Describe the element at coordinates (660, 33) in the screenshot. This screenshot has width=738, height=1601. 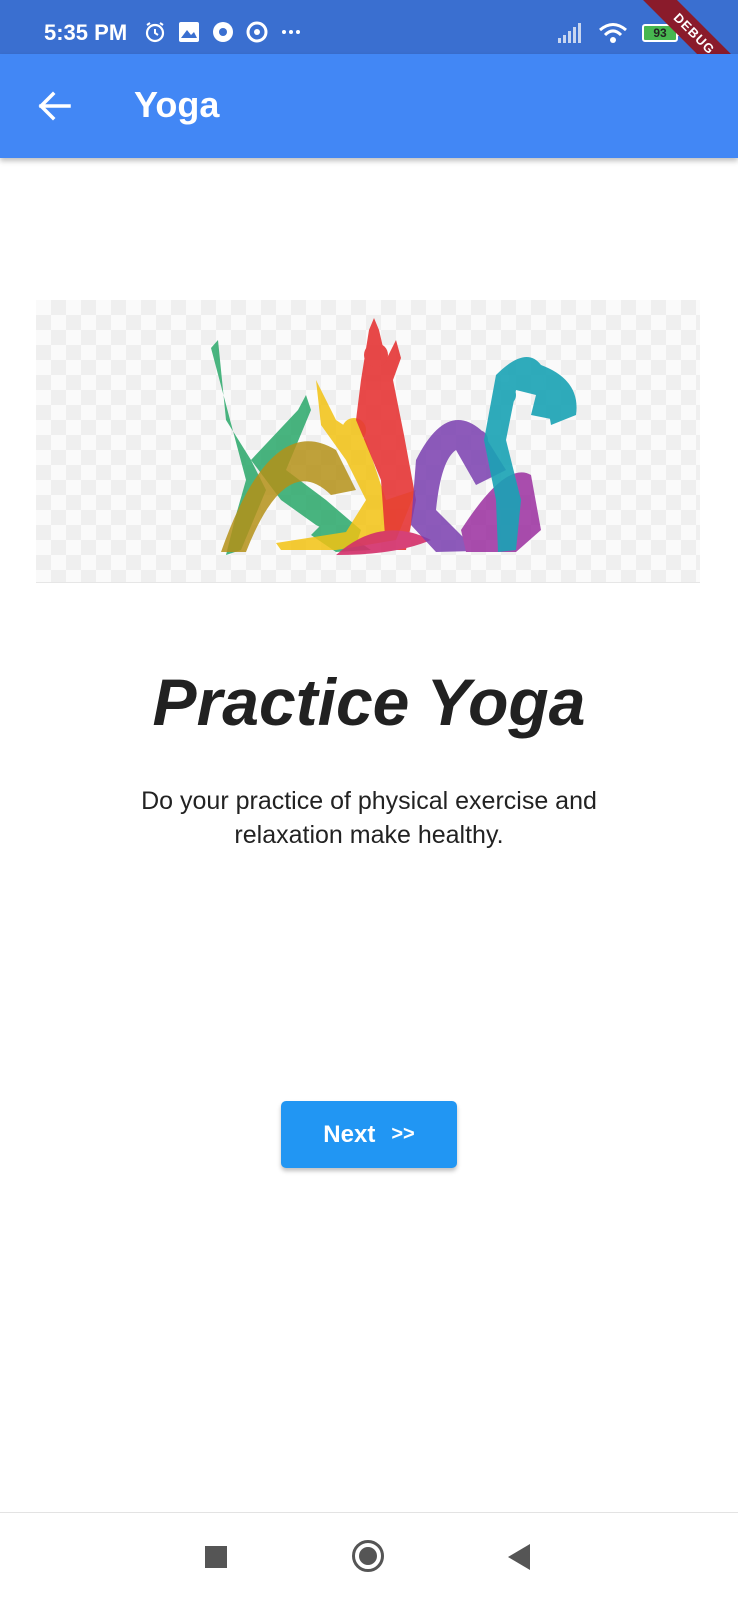
I see `battery-level: 93` at that location.